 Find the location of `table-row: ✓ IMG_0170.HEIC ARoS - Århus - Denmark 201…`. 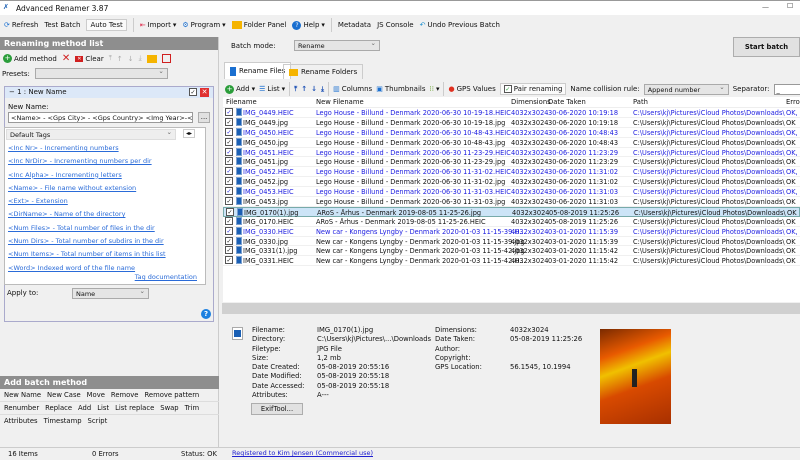

table-row: ✓ IMG_0170.HEIC ARoS - Århus - Denmark 201… is located at coordinates (511, 221).